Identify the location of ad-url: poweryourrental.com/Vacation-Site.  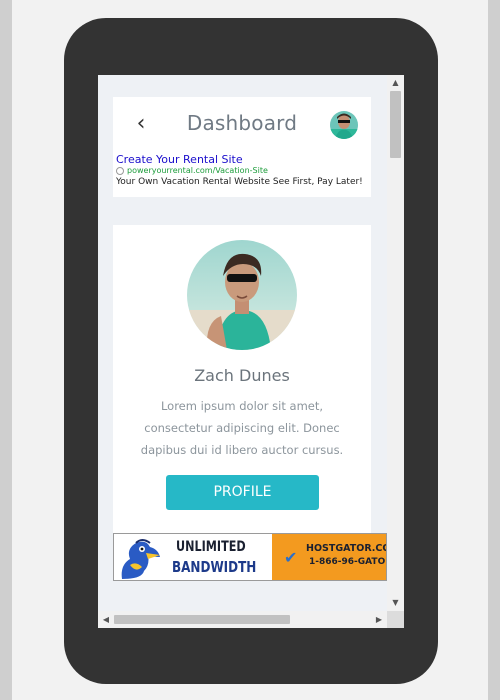
(197, 170).